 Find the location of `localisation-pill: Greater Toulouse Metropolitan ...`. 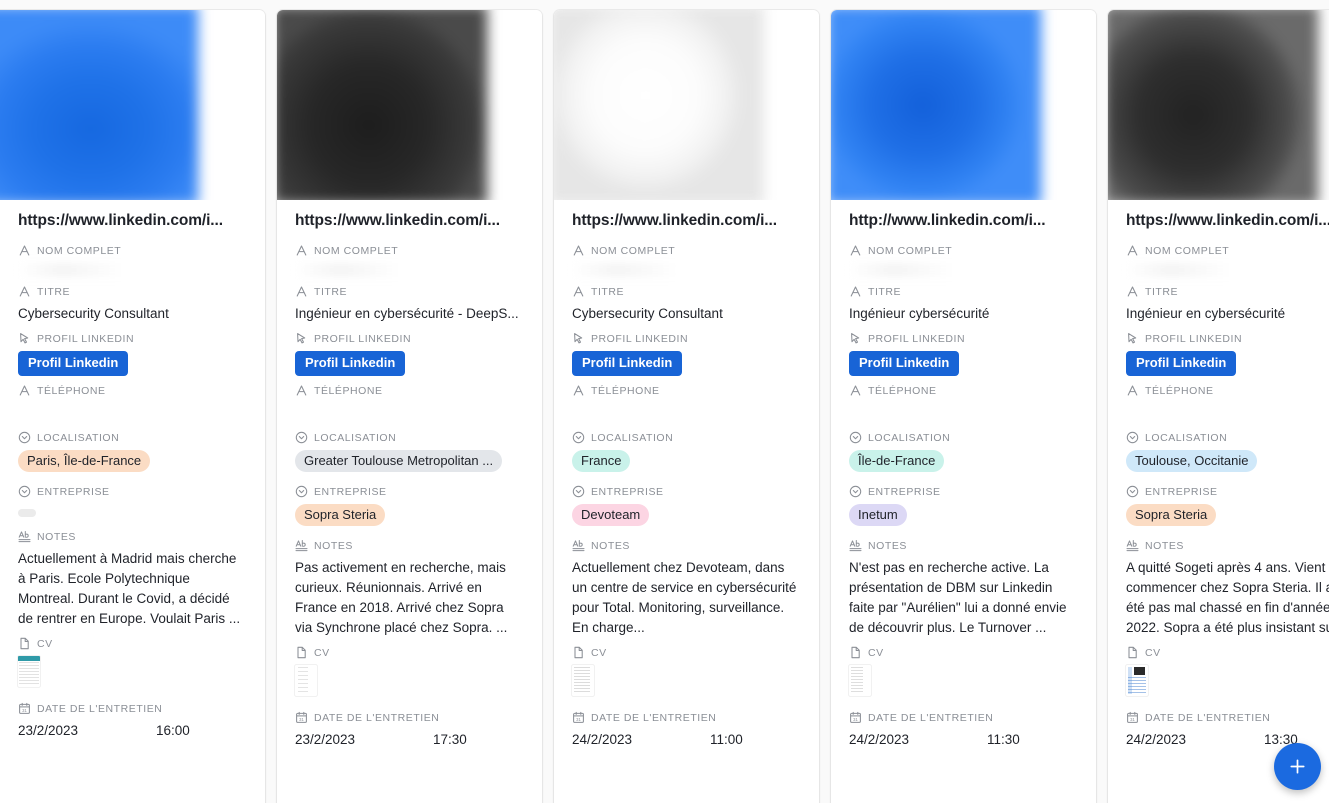

localisation-pill: Greater Toulouse Metropolitan ... is located at coordinates (399, 461).